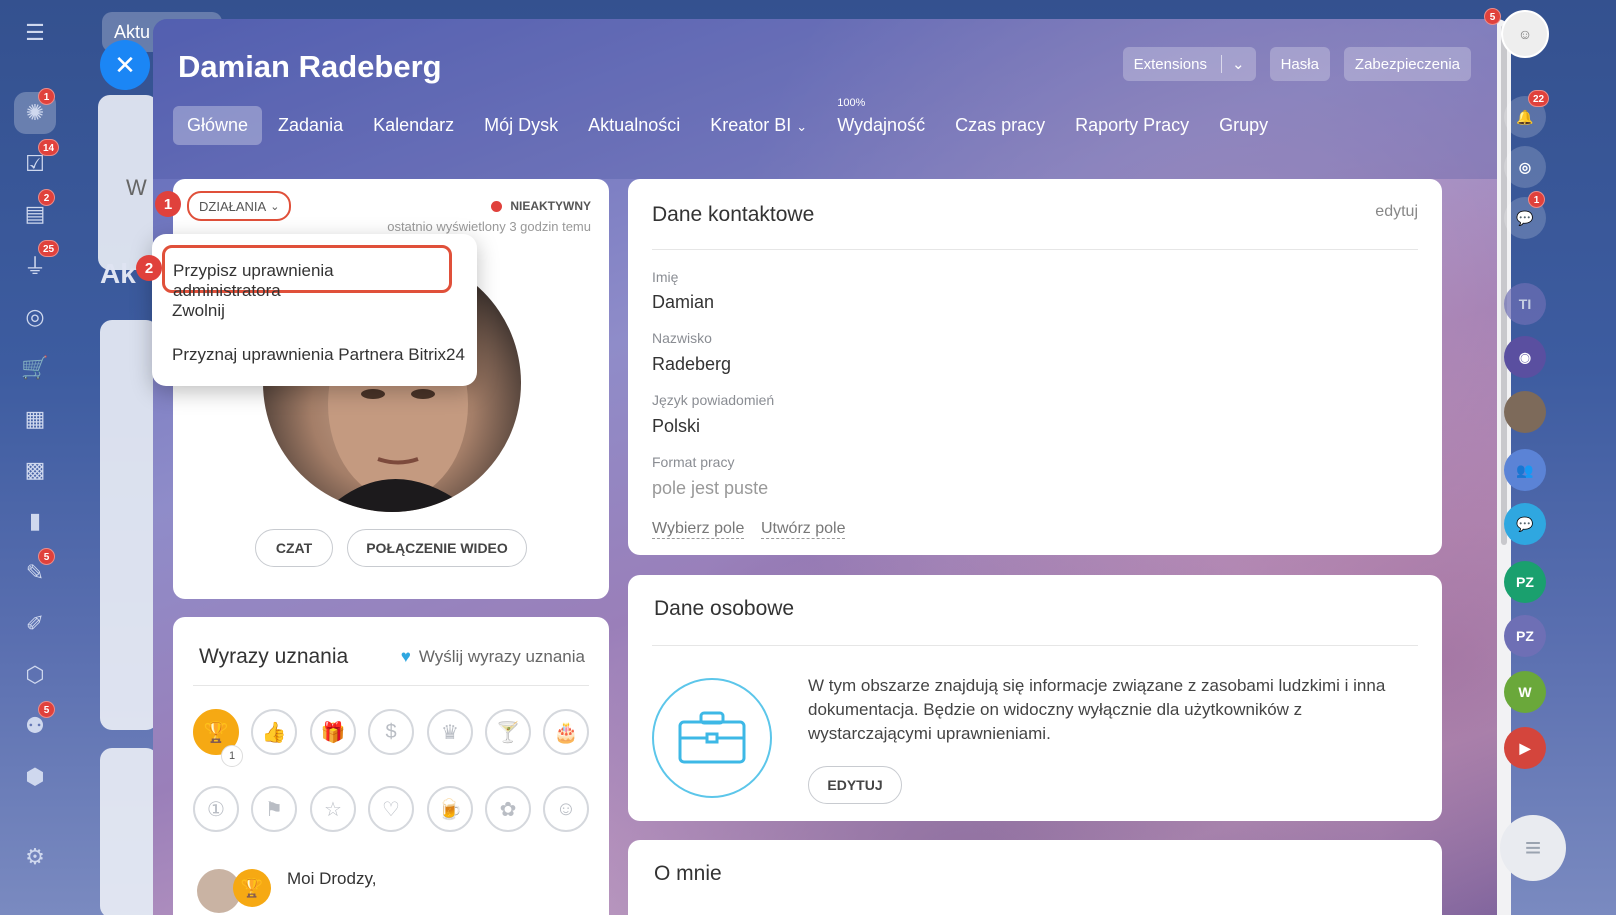 The image size is (1616, 915). Describe the element at coordinates (216, 809) in the screenshot. I see `number-one-icon: ①` at that location.